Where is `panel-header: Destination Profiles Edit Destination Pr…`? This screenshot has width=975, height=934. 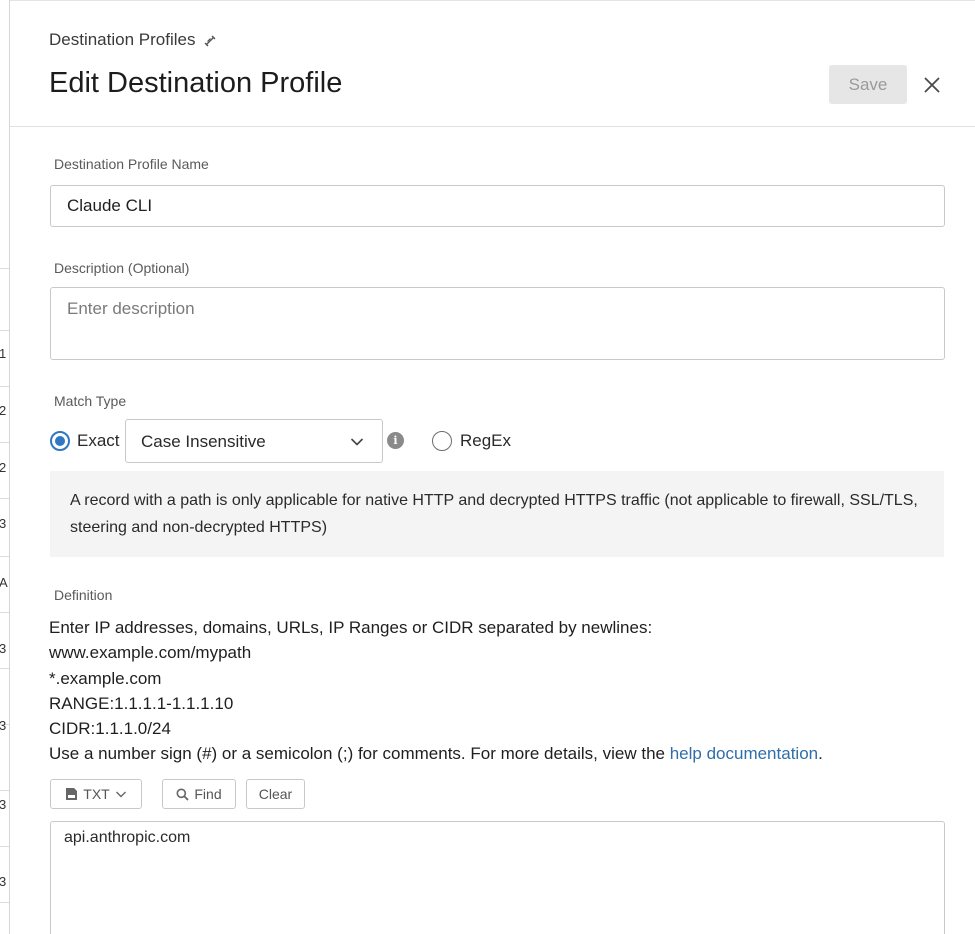 panel-header: Destination Profiles Edit Destination Pr… is located at coordinates (492, 64).